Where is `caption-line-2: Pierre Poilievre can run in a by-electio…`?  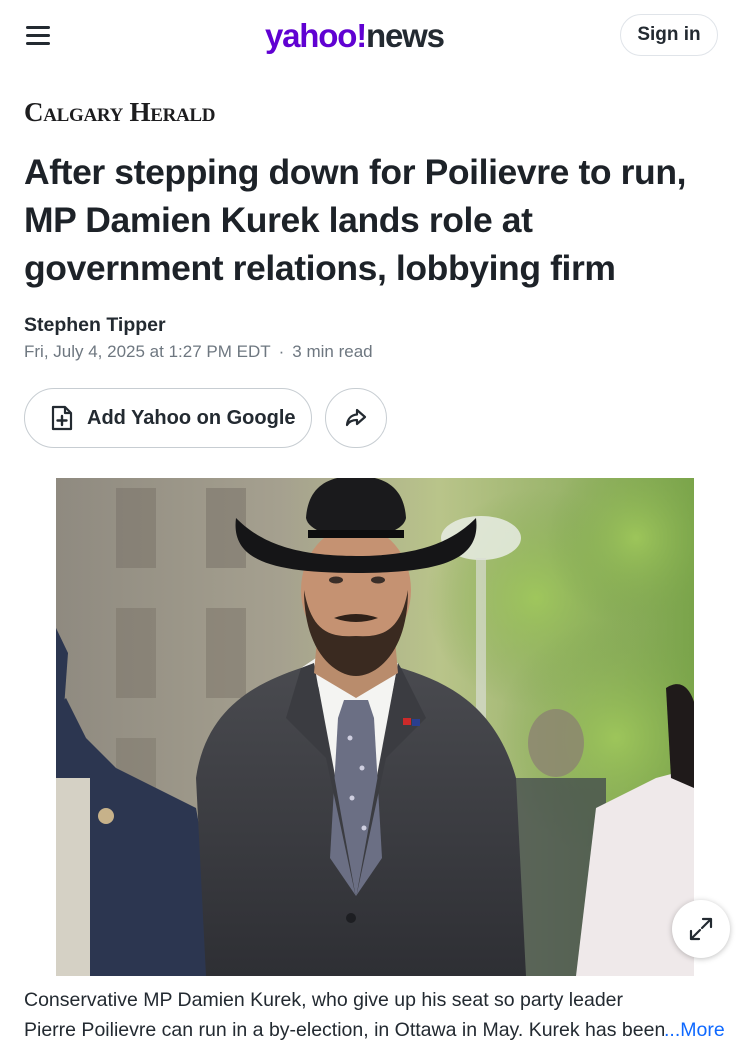
caption-line-2: Pierre Poilievre can run in a by-electio… is located at coordinates (377, 1030).